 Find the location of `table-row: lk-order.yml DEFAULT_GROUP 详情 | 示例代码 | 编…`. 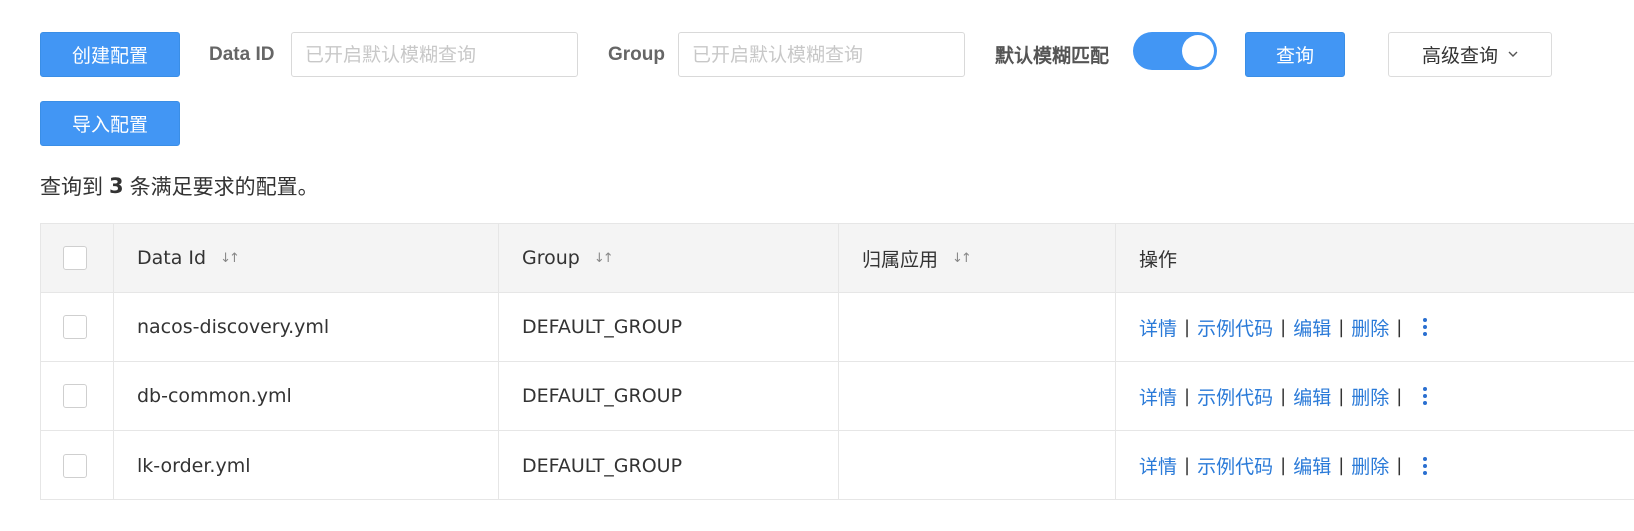

table-row: lk-order.yml DEFAULT_GROUP 详情 | 示例代码 | 编… is located at coordinates (837, 465).